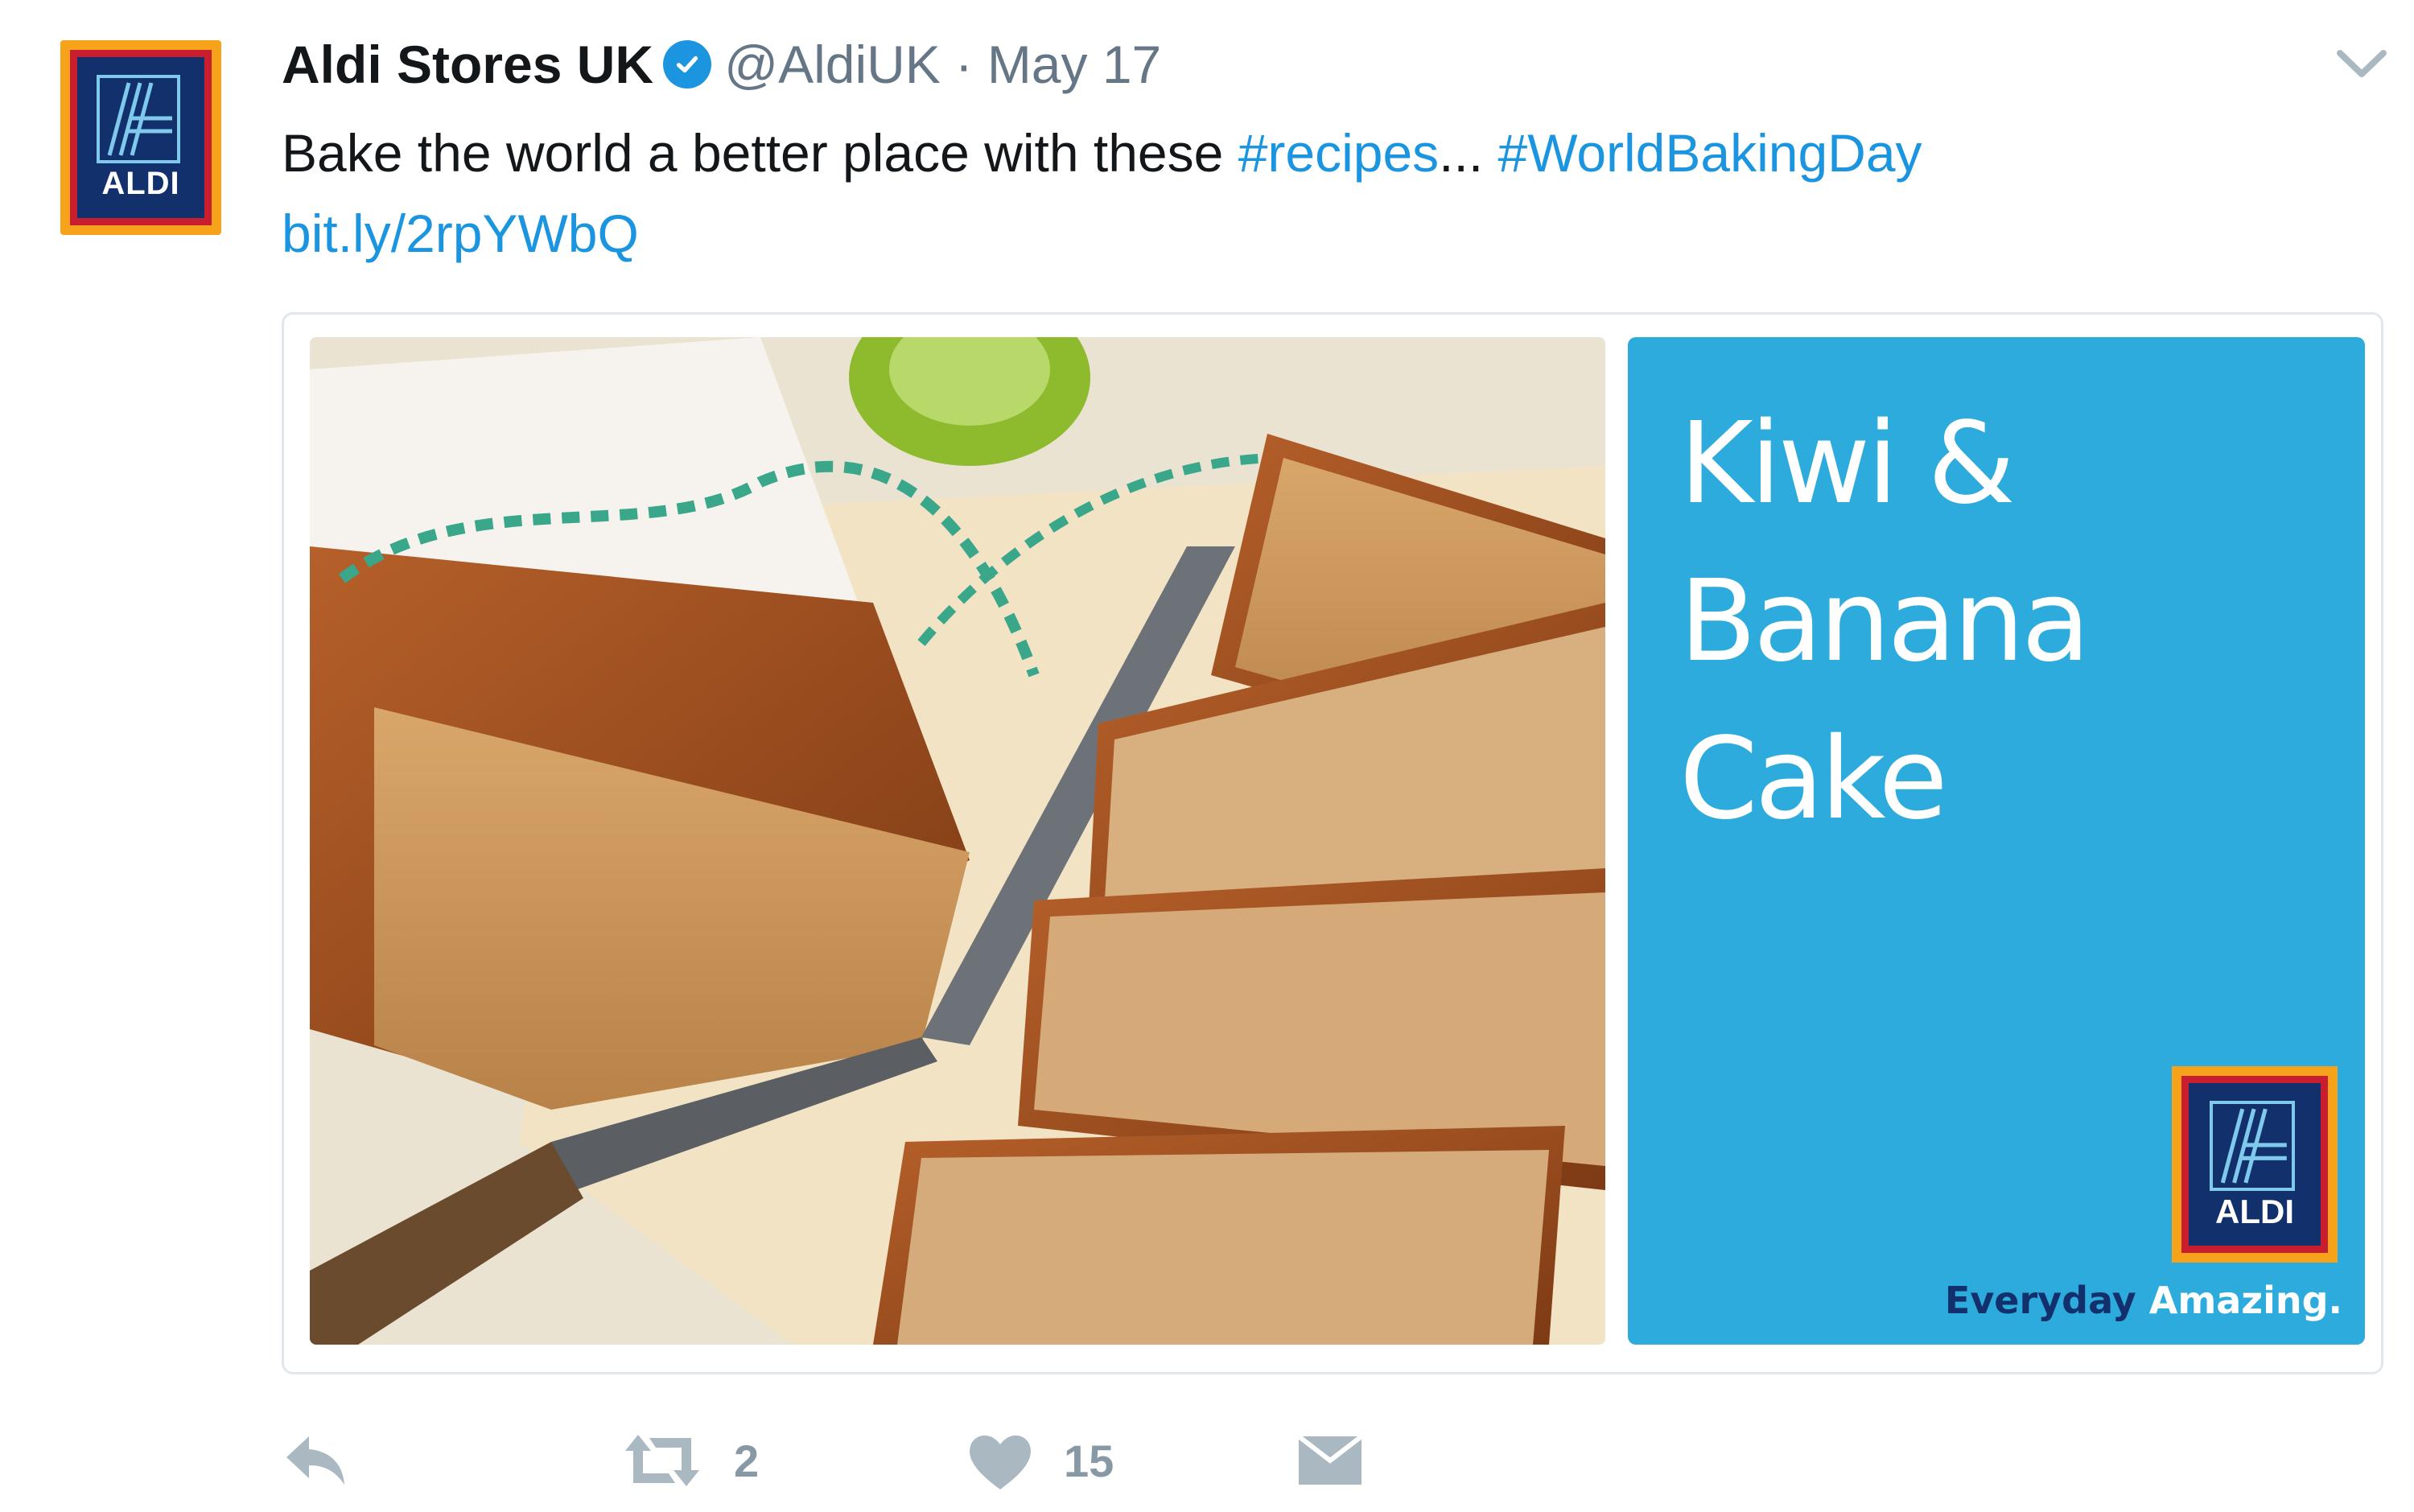 This screenshot has width=2414, height=1512. Describe the element at coordinates (845, 1460) in the screenshot. I see `tweet-actions: 2 15` at that location.